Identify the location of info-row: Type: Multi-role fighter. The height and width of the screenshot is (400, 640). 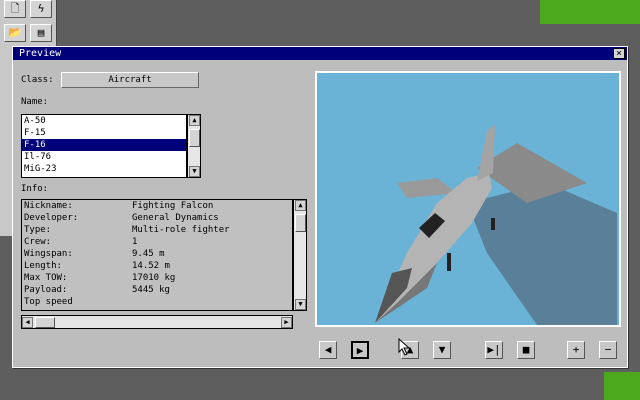
(157, 230).